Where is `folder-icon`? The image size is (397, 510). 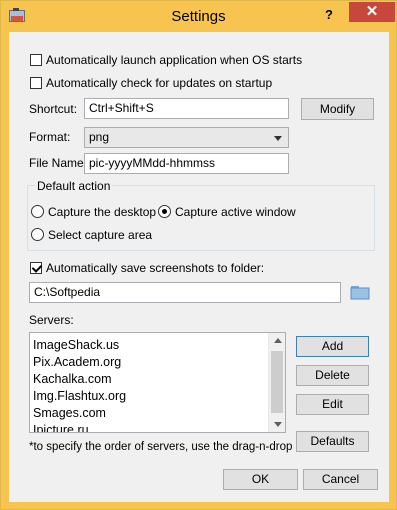 folder-icon is located at coordinates (360, 292).